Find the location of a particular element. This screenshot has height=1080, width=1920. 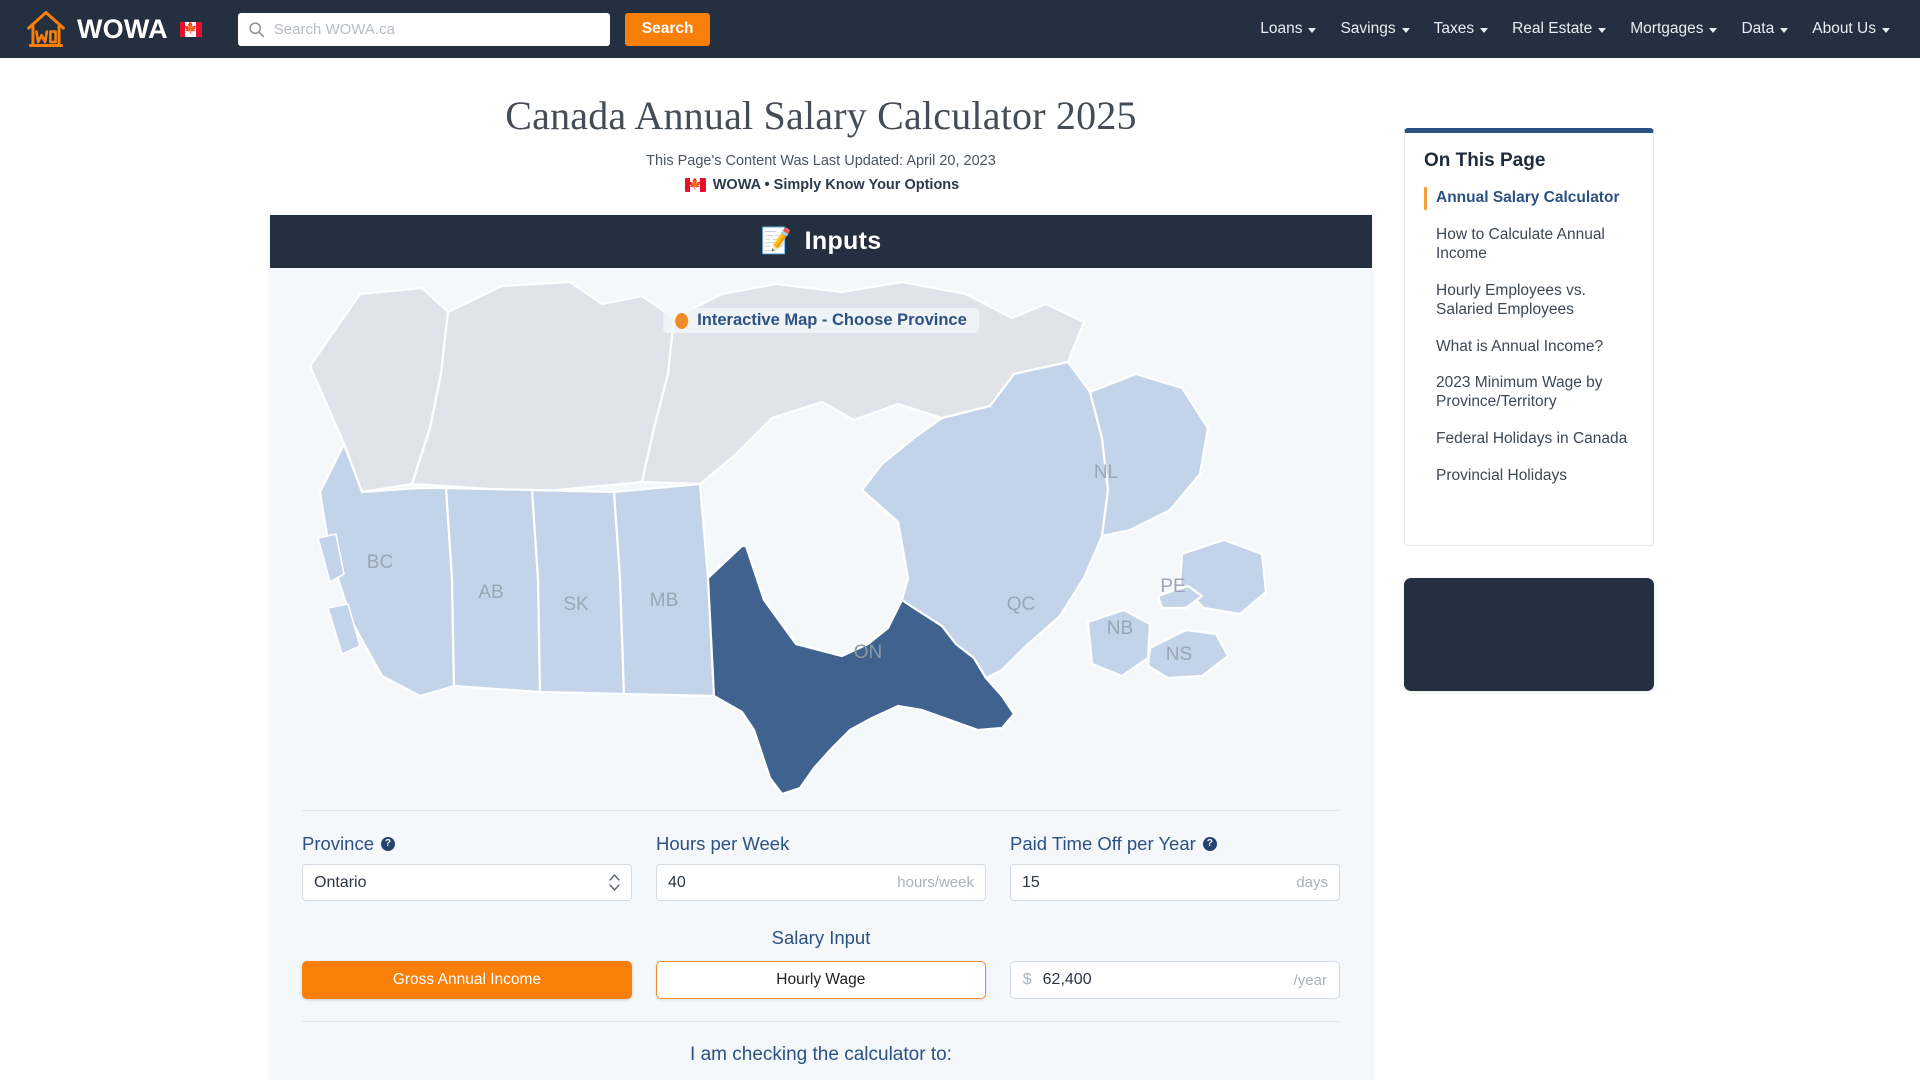

province-label-text: Province is located at coordinates (338, 843).